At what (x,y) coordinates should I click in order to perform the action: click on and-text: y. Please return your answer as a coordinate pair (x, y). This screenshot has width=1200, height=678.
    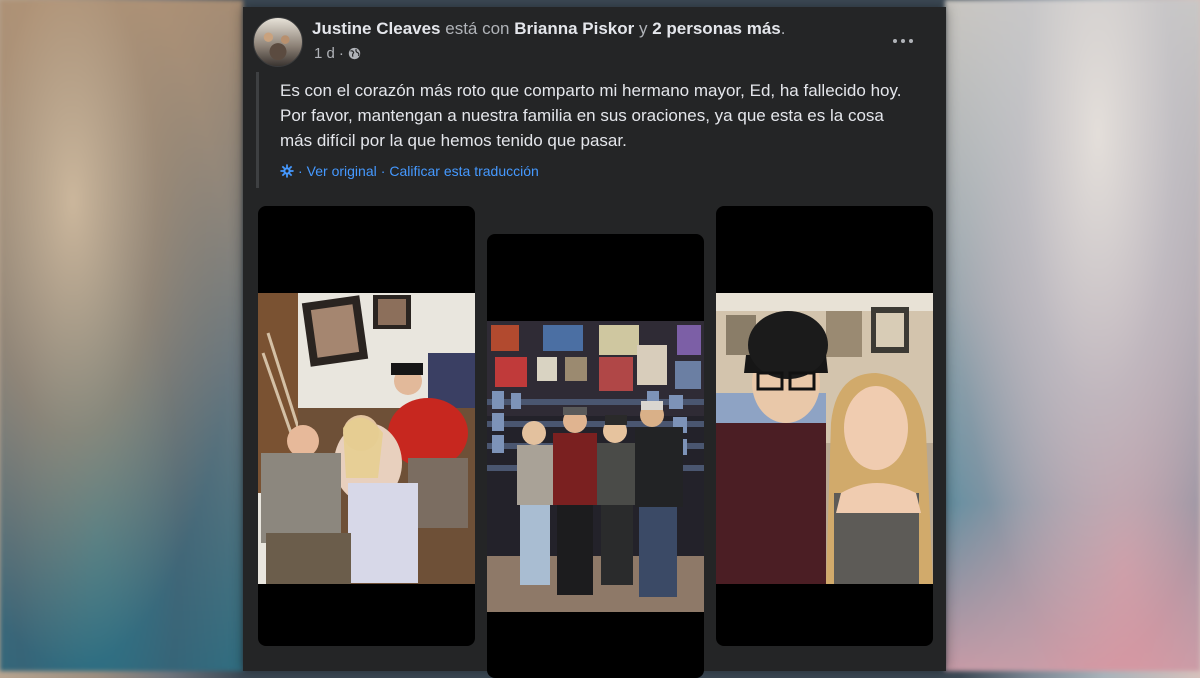
    Looking at the image, I should click on (643, 28).